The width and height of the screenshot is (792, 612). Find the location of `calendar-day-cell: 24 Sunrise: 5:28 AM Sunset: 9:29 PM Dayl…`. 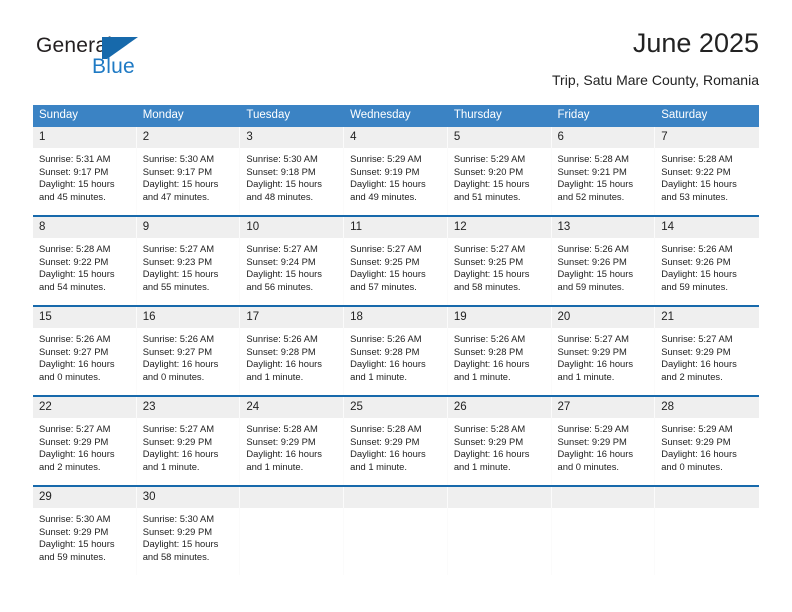

calendar-day-cell: 24 Sunrise: 5:28 AM Sunset: 9:29 PM Dayl… is located at coordinates (292, 441).